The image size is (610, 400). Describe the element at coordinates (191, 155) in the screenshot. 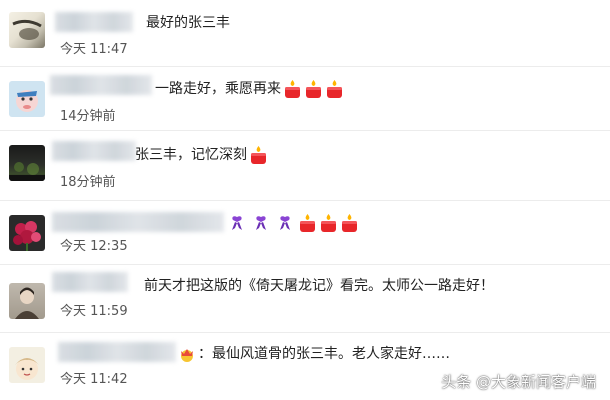

I see `comment-text-body: 张三丰，记忆深刻` at that location.